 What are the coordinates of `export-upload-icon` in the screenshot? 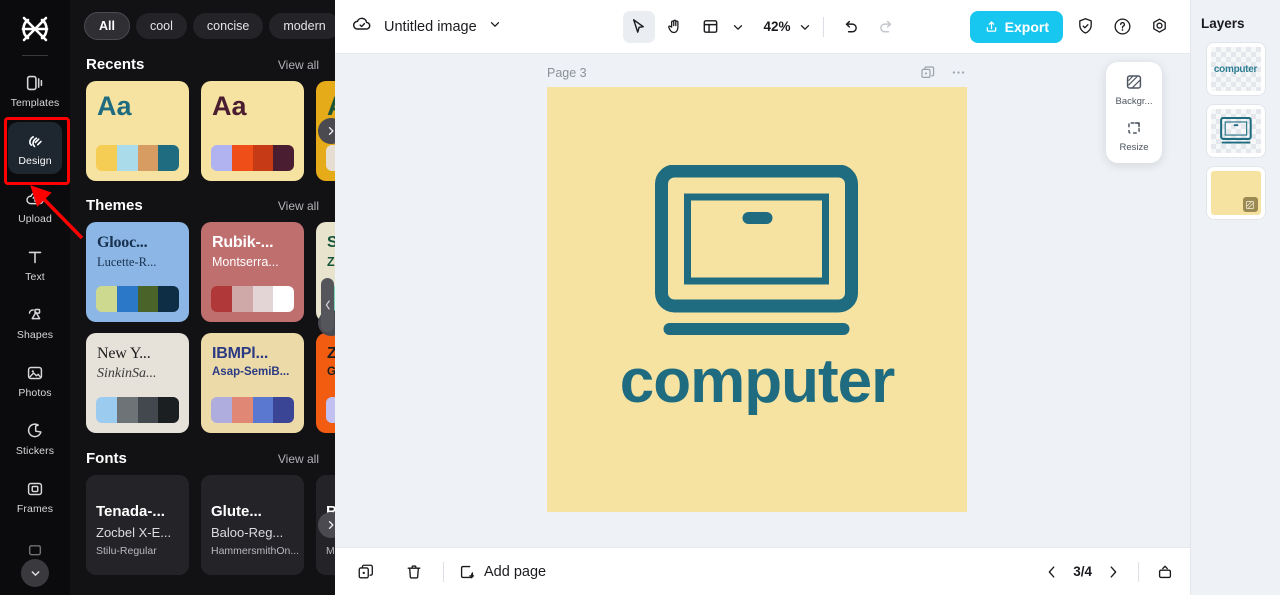 It's located at (991, 26).